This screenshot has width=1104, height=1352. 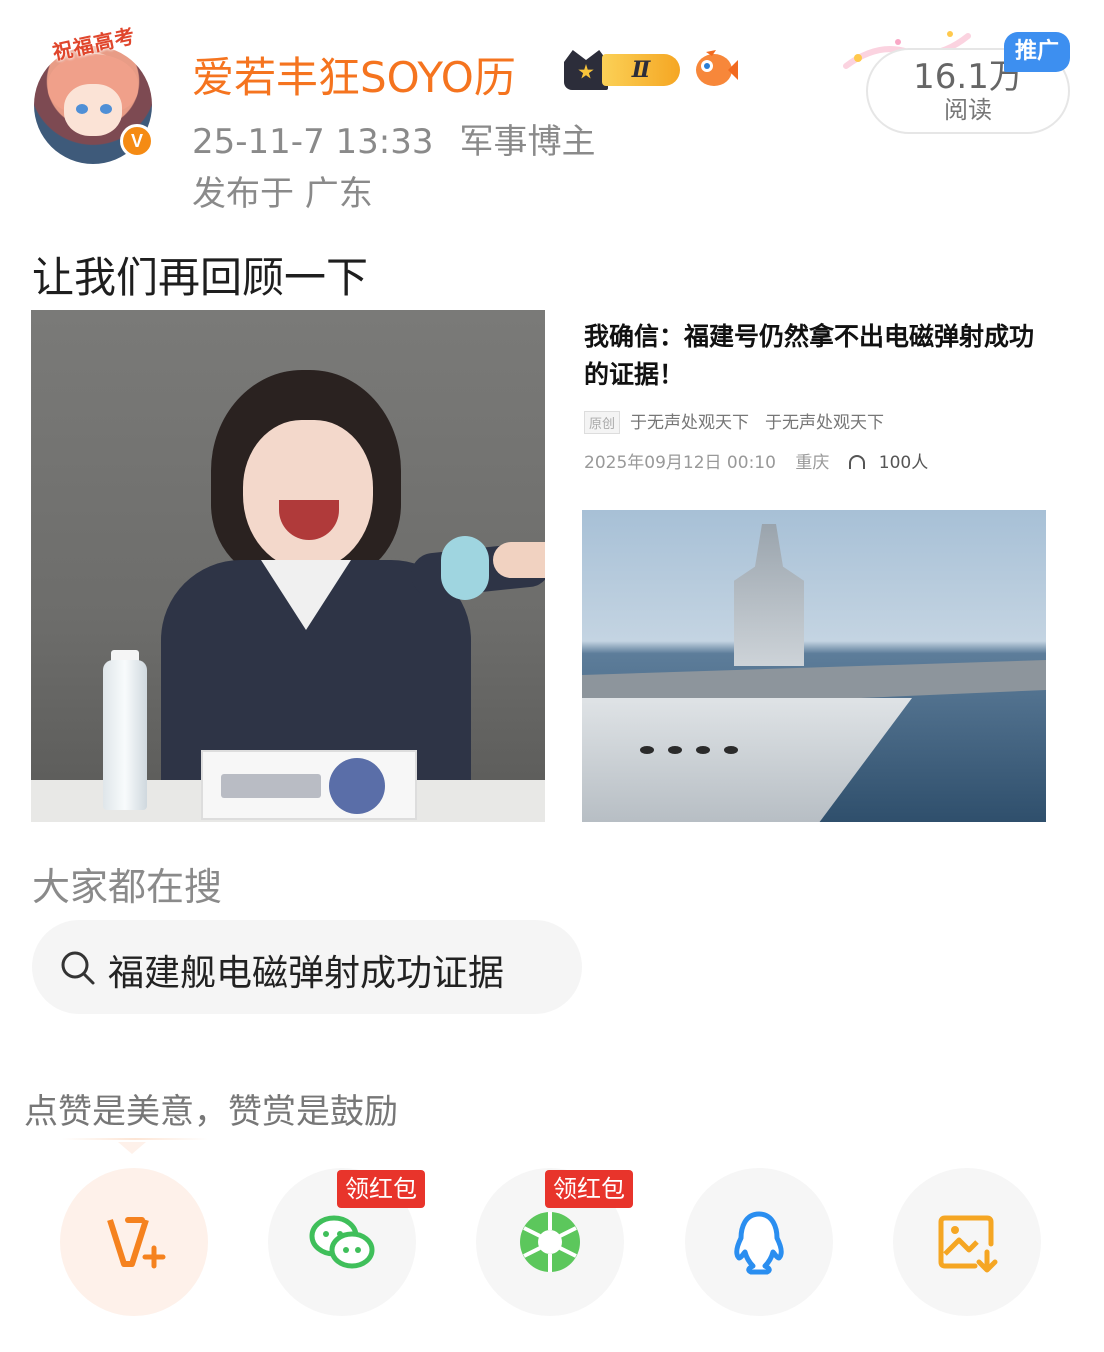 What do you see at coordinates (381, 1189) in the screenshot?
I see `wechat-red-packet-label: 领红包` at bounding box center [381, 1189].